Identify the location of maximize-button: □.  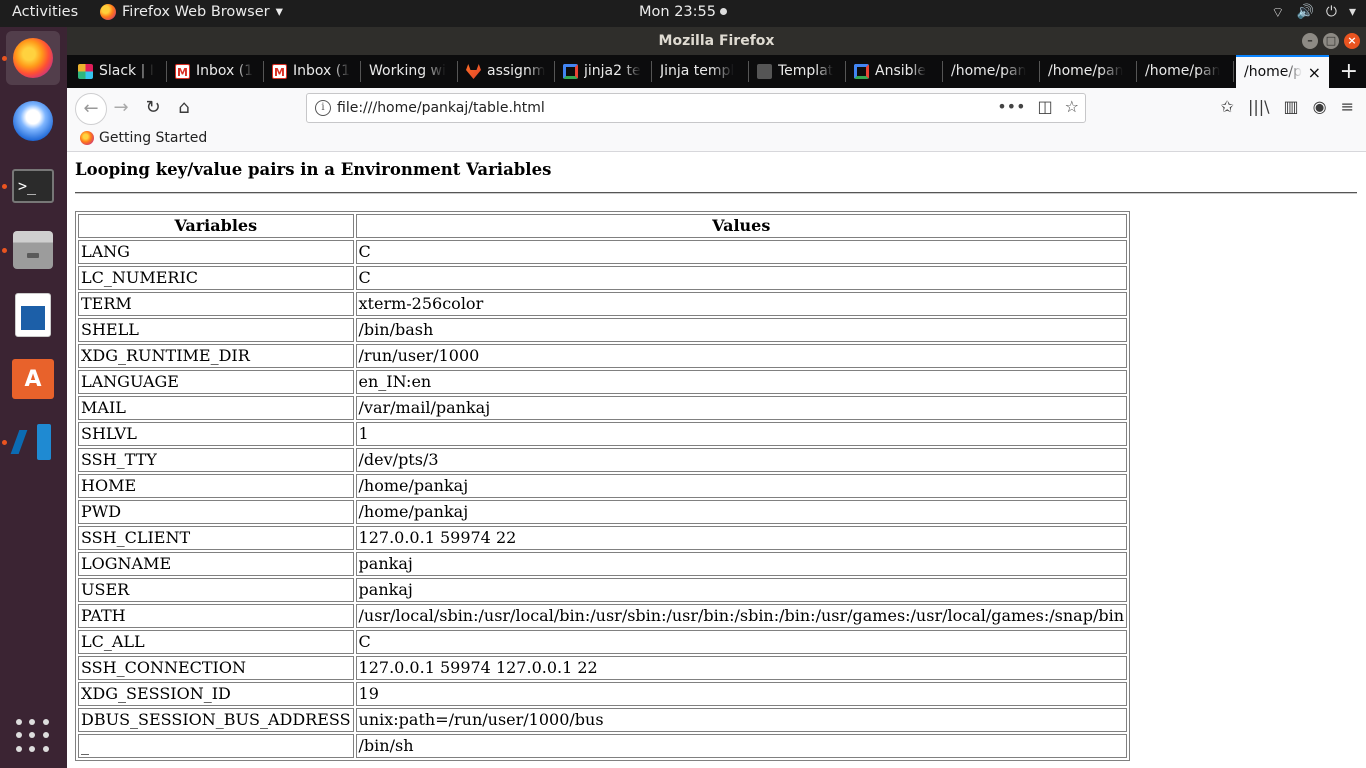
(1331, 41).